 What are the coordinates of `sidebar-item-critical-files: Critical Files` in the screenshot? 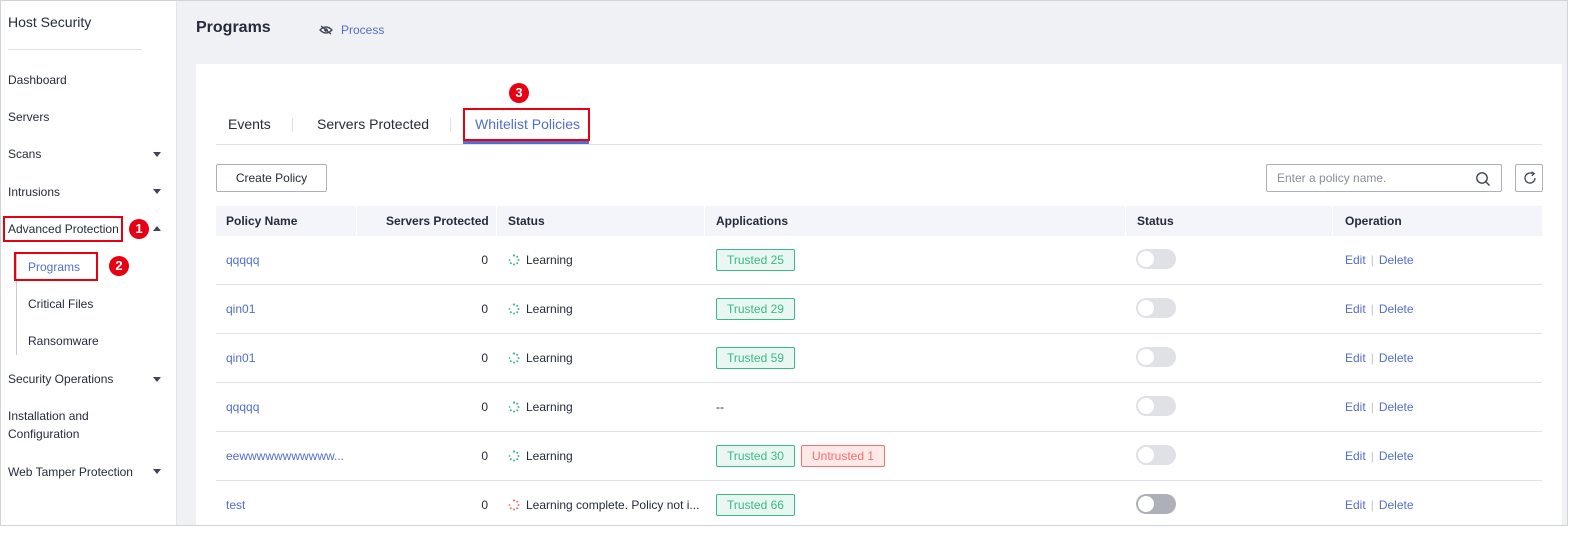 It's located at (60, 304).